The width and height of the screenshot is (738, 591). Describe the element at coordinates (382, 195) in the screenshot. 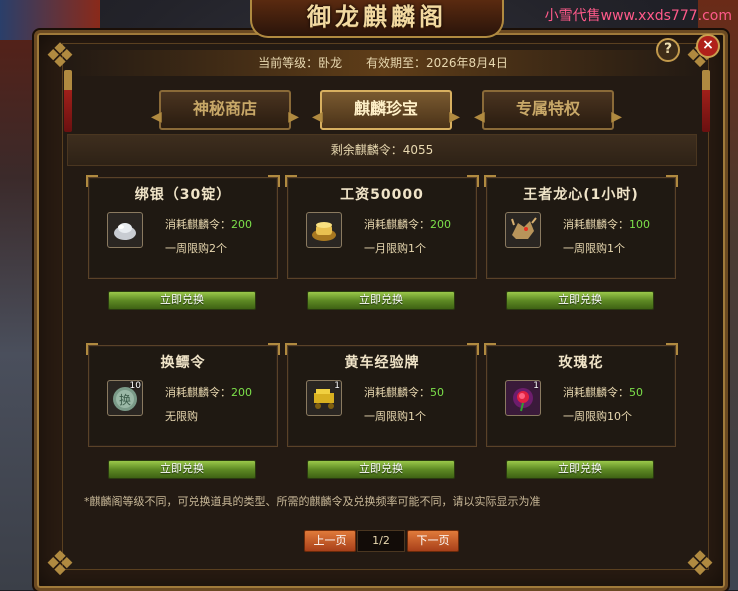

I see `item-name: 工资50000` at that location.